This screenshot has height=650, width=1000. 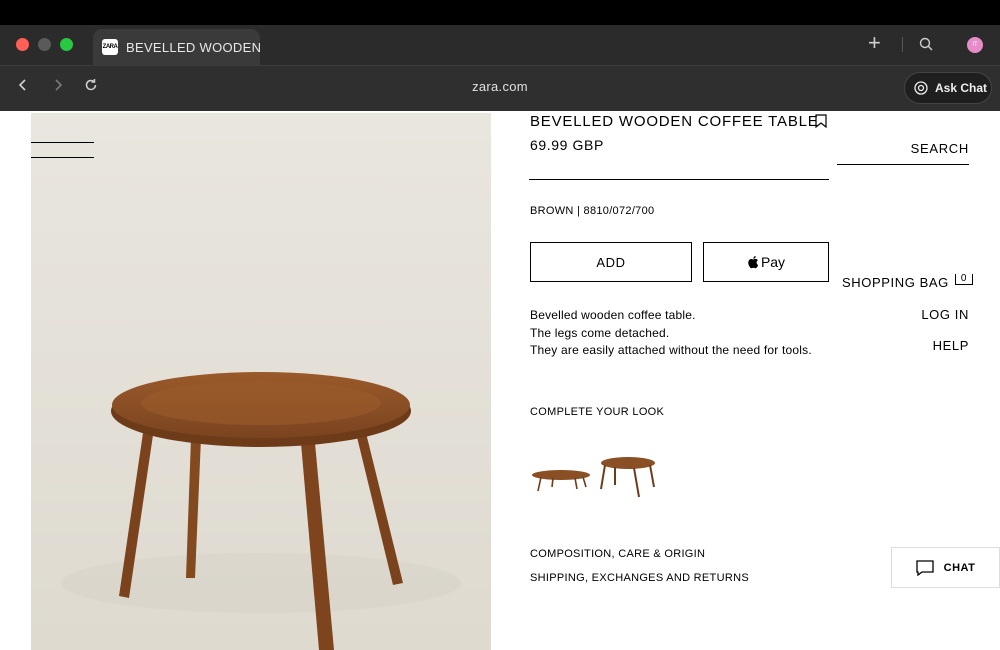 I want to click on color-reference: BROWN | 8810/072/700, so click(x=592, y=211).